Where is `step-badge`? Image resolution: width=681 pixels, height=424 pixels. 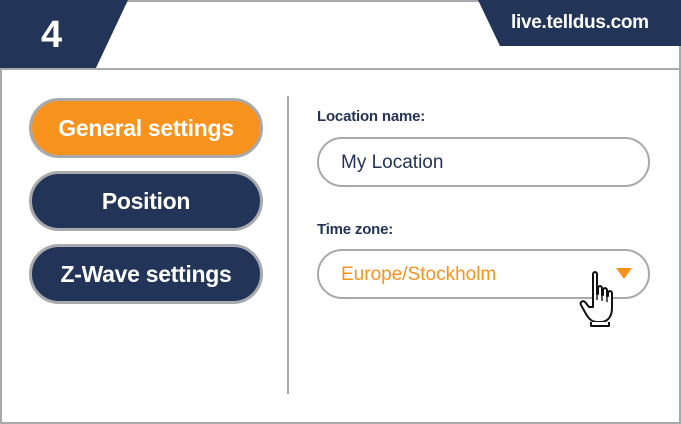
step-badge is located at coordinates (64, 35).